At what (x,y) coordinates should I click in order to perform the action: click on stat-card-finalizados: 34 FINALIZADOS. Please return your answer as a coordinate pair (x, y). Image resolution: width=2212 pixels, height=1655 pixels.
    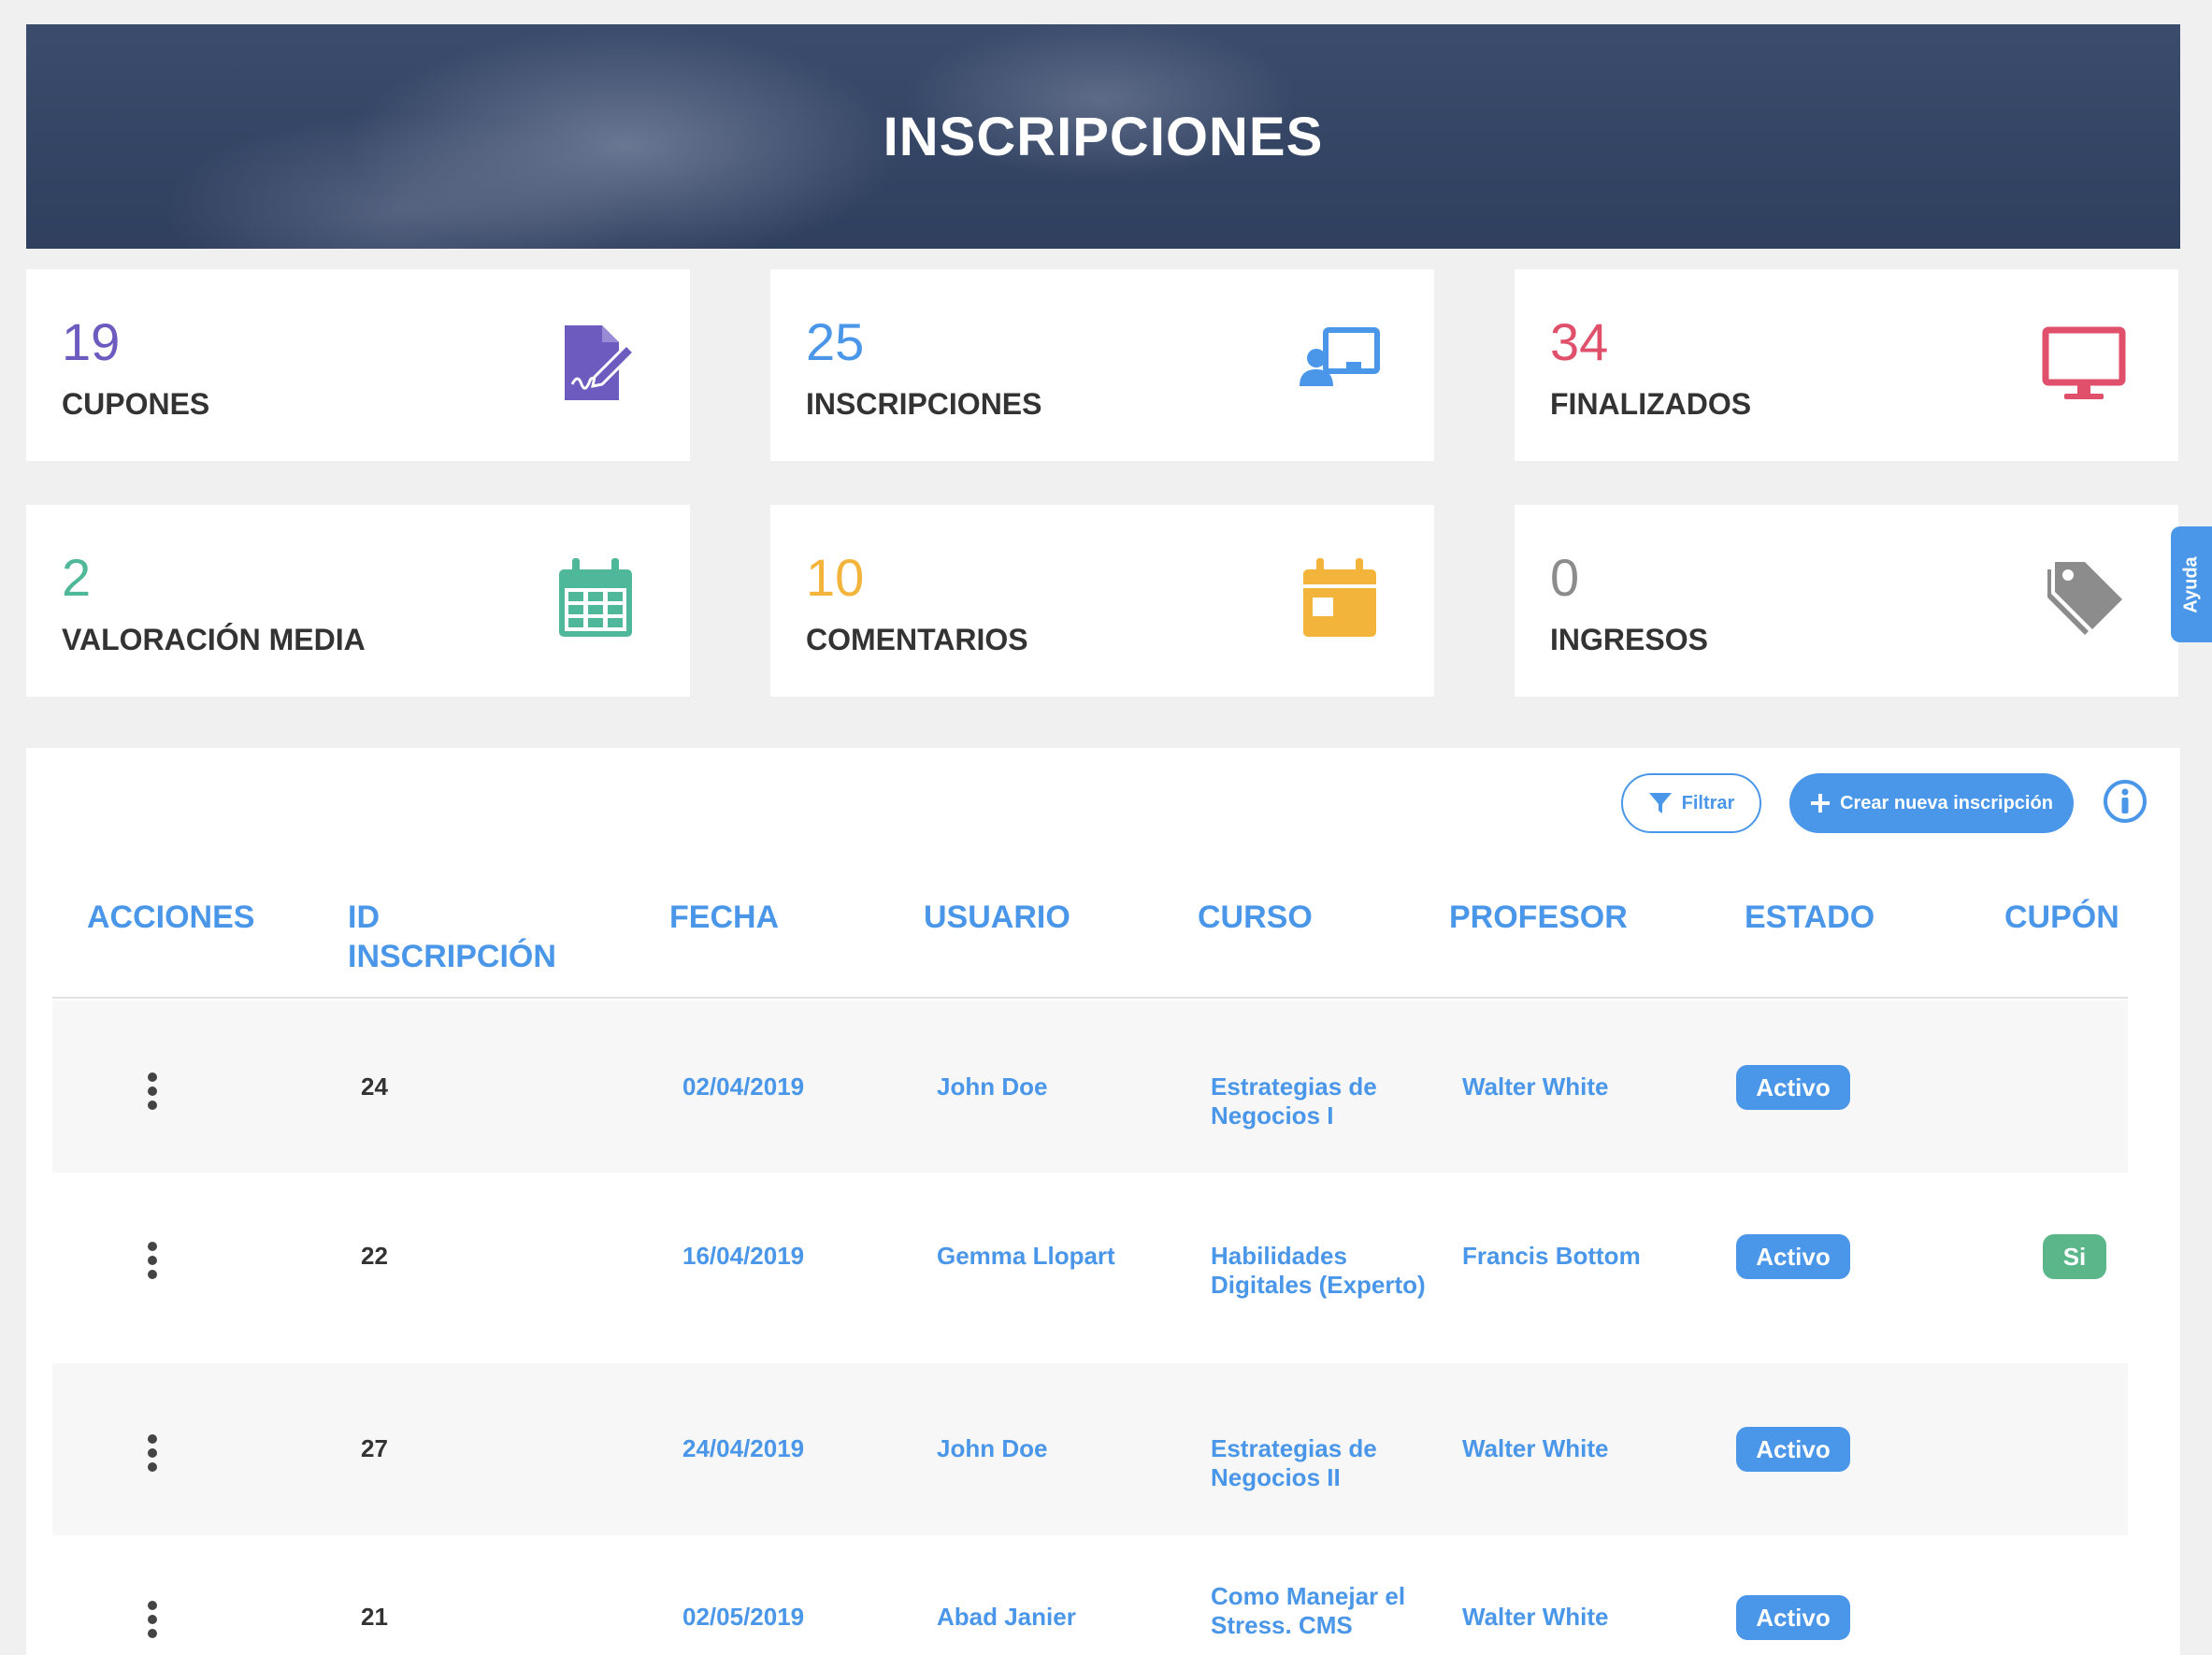
    Looking at the image, I should click on (1846, 365).